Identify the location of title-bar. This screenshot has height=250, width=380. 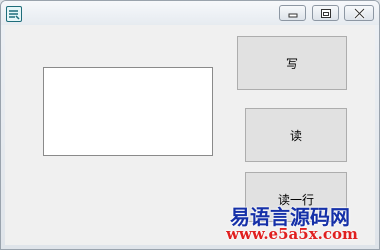
(190, 13).